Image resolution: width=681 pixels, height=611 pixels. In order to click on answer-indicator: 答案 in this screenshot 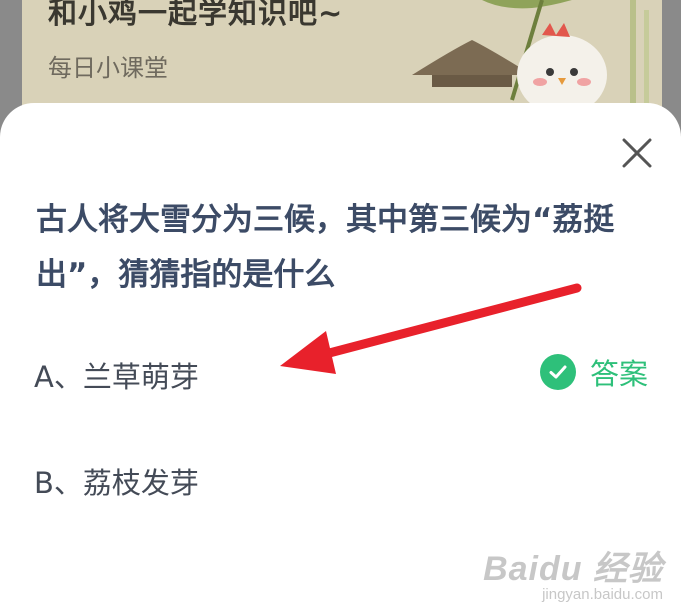, I will do `click(593, 372)`.